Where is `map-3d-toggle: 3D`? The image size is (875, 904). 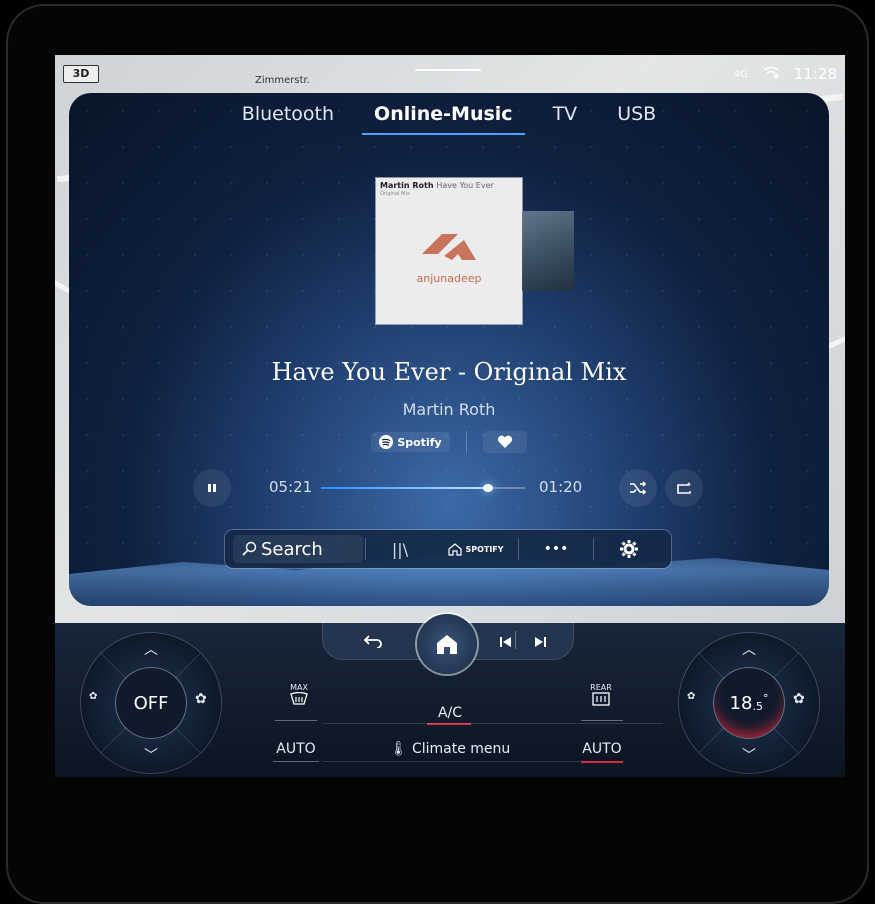
map-3d-toggle: 3D is located at coordinates (81, 74).